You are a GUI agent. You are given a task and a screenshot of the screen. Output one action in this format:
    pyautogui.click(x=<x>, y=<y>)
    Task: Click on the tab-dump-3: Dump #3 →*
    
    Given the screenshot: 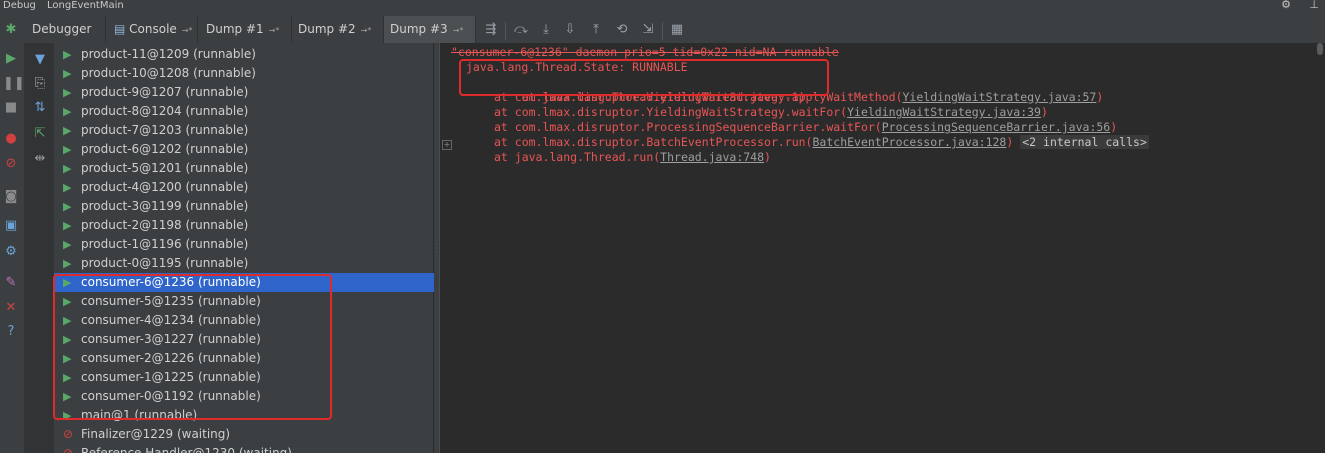 What is the action you would take?
    pyautogui.click(x=430, y=29)
    